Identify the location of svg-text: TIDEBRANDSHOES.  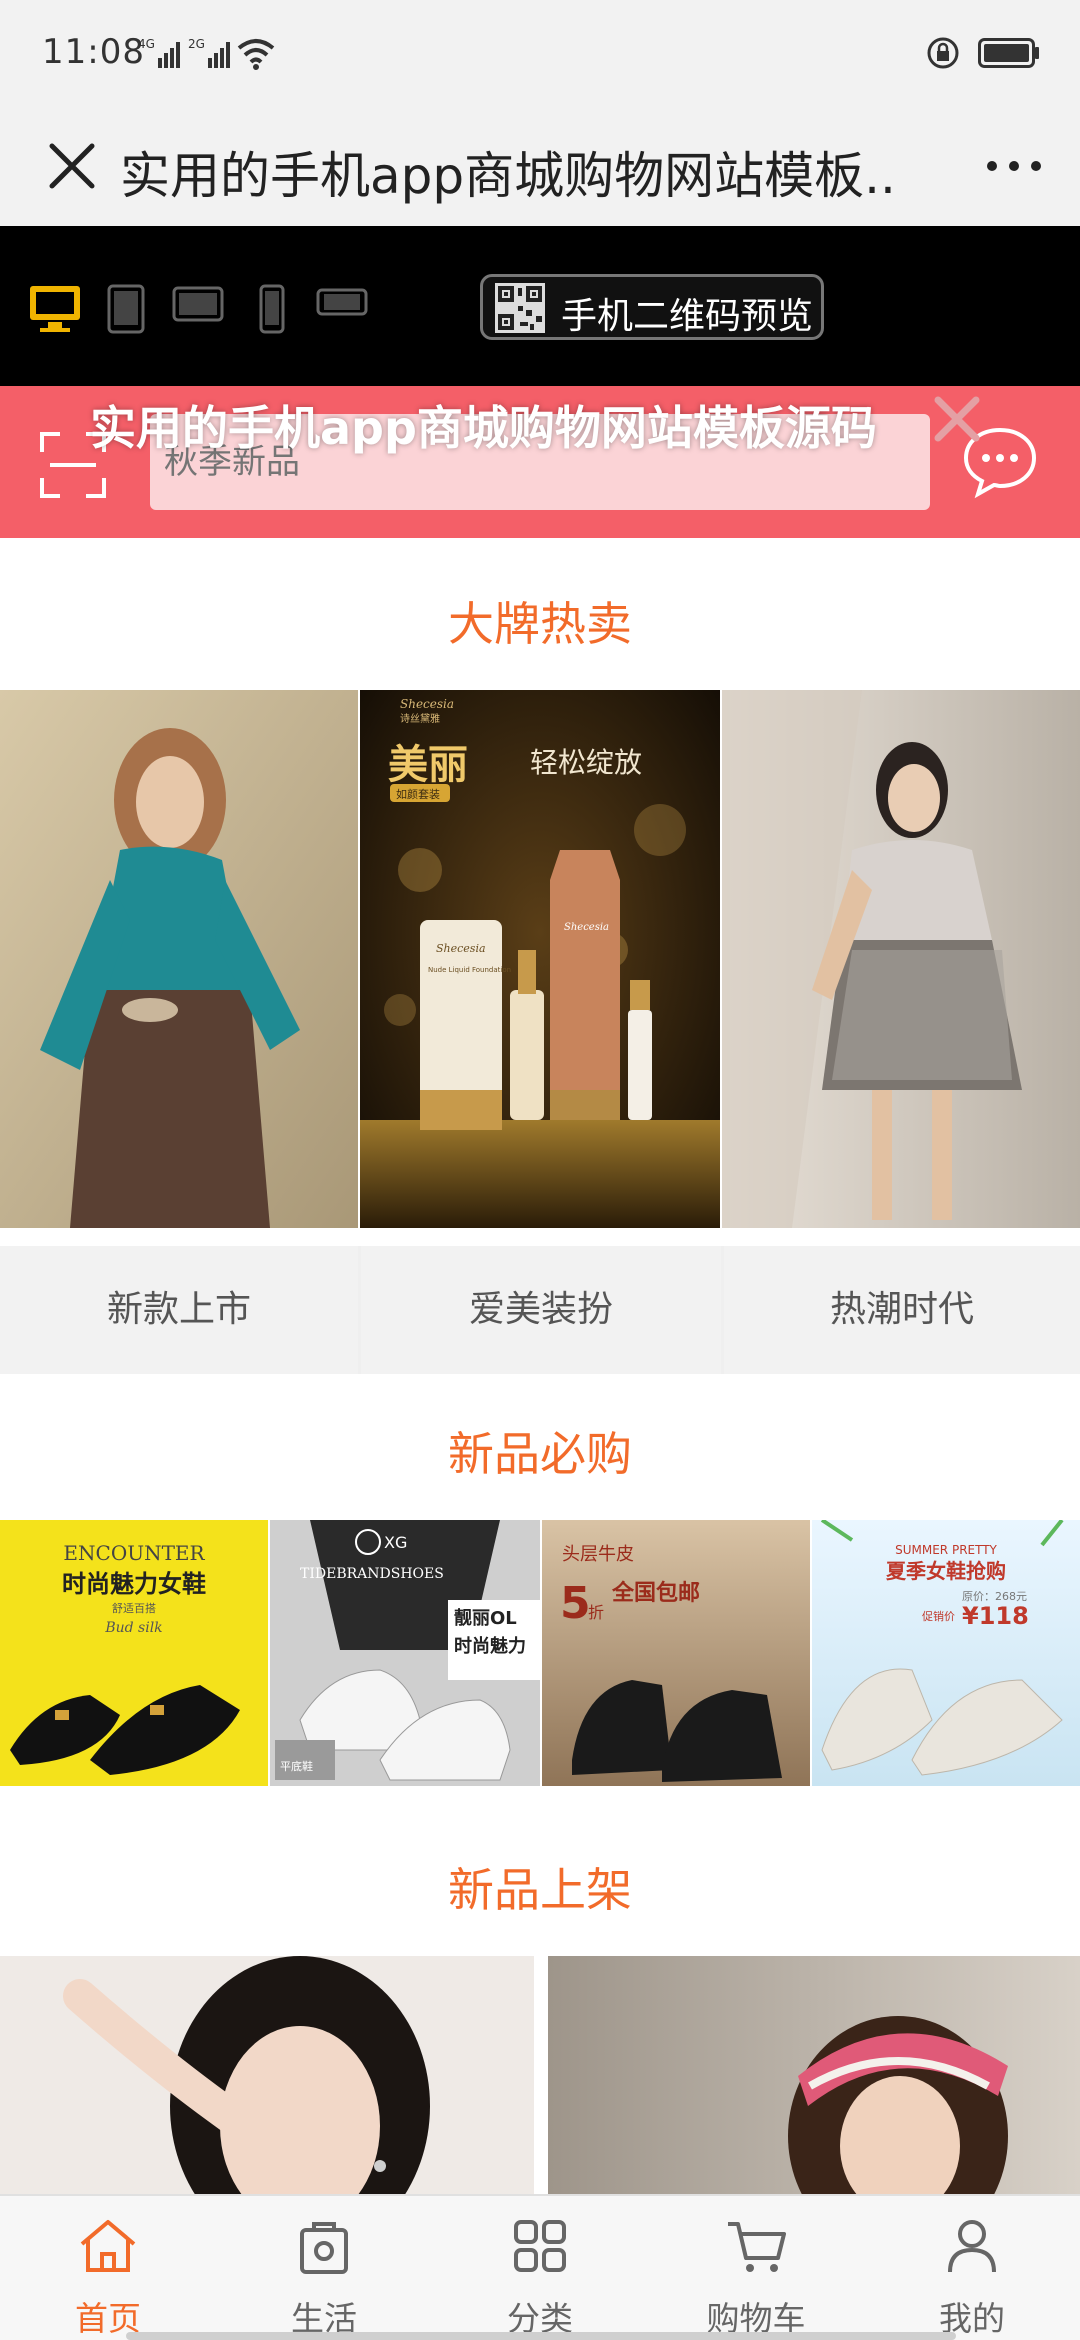
(372, 1574).